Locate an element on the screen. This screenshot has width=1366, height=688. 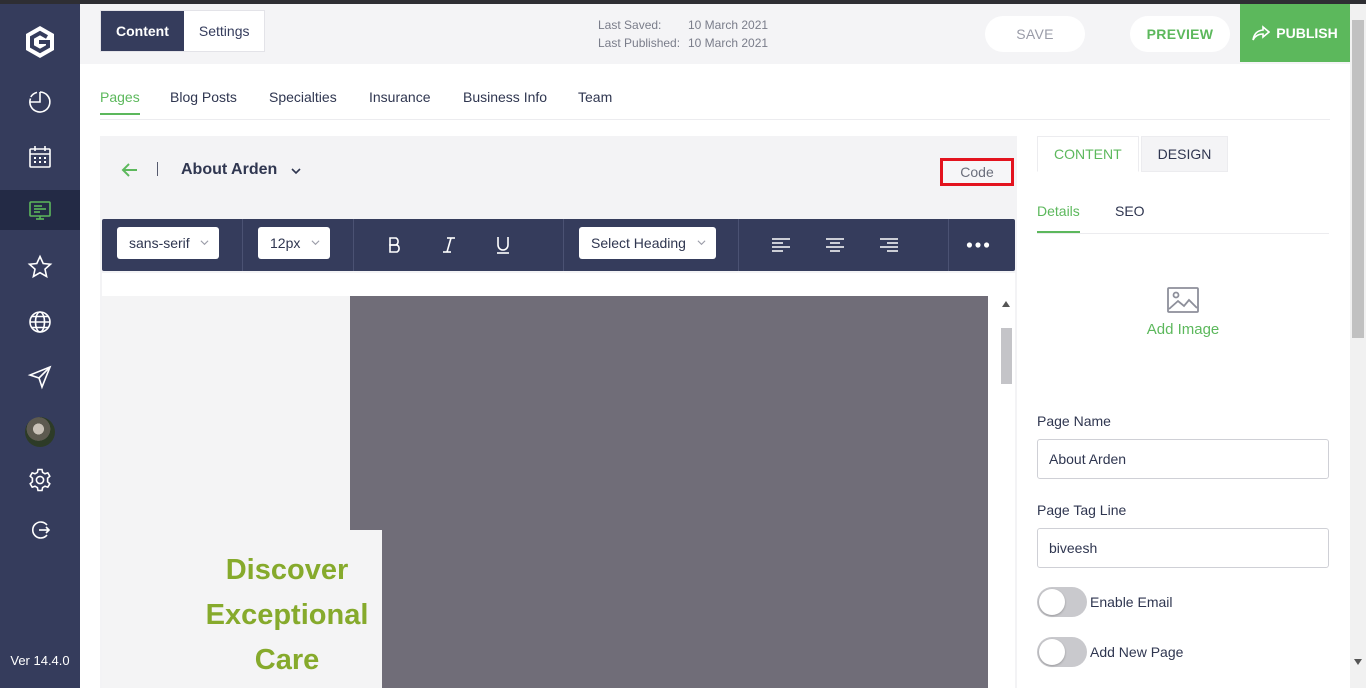
more-dots-icon is located at coordinates (978, 245).